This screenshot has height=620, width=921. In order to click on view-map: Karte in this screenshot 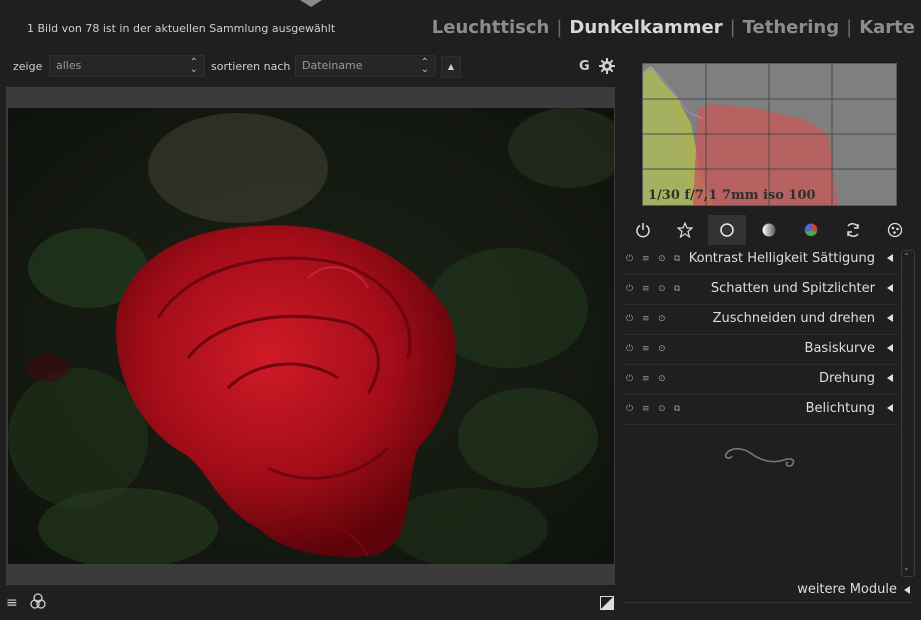, I will do `click(887, 27)`.